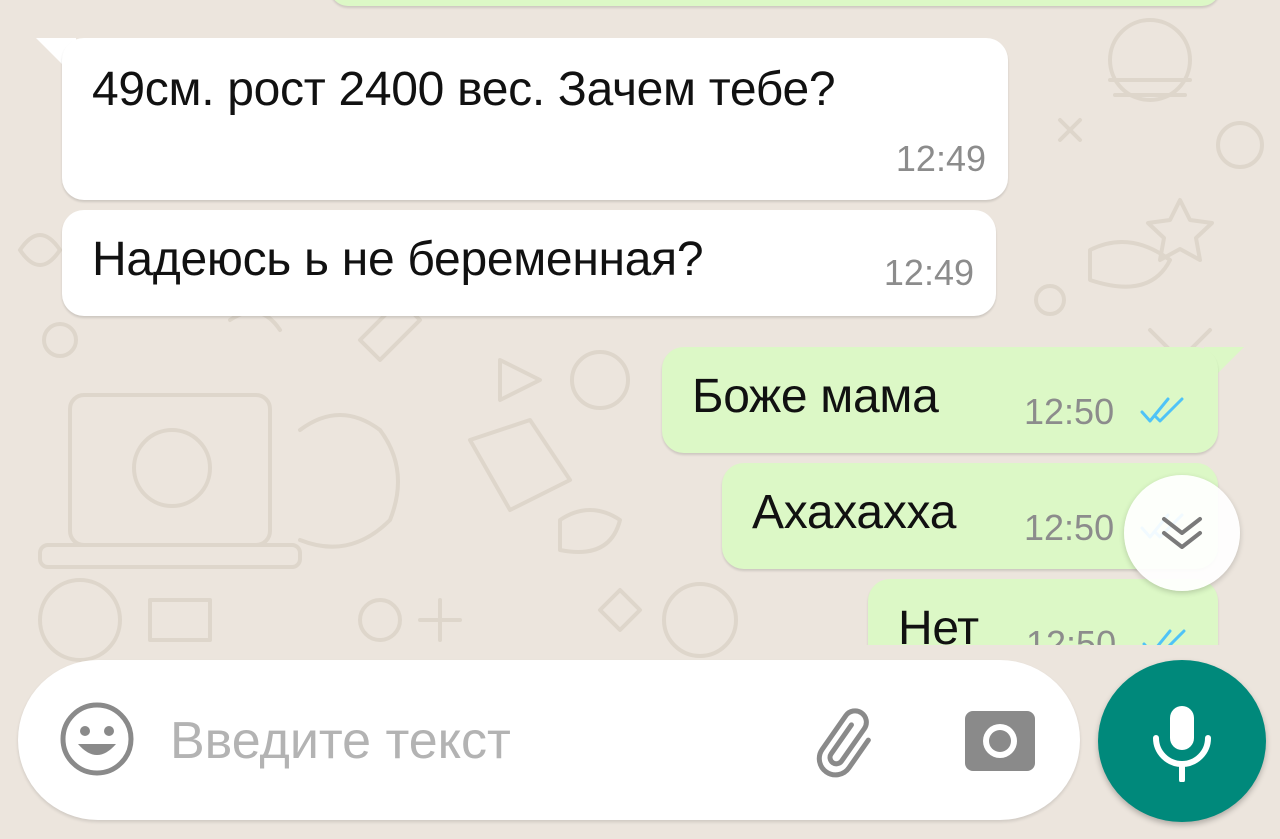 This screenshot has height=839, width=1280. Describe the element at coordinates (535, 119) in the screenshot. I see `incoming-message-bubble: 49см. рост 2400 вес. Зачем тебе? 12:49` at that location.